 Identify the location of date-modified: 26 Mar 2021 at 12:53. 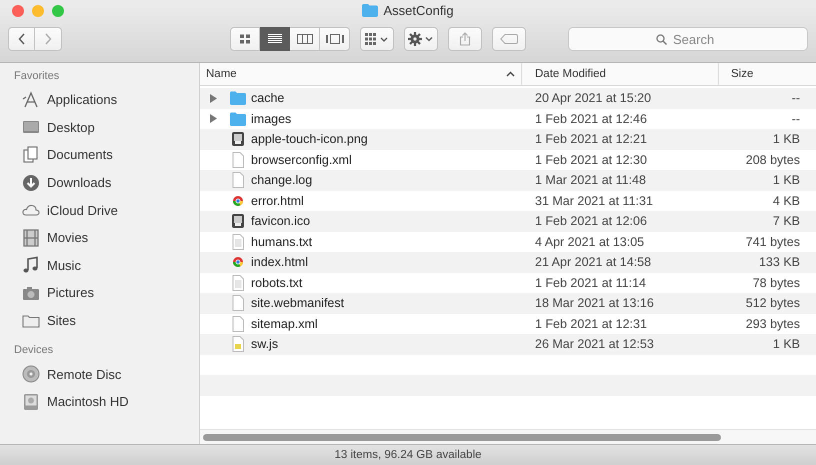
(594, 344).